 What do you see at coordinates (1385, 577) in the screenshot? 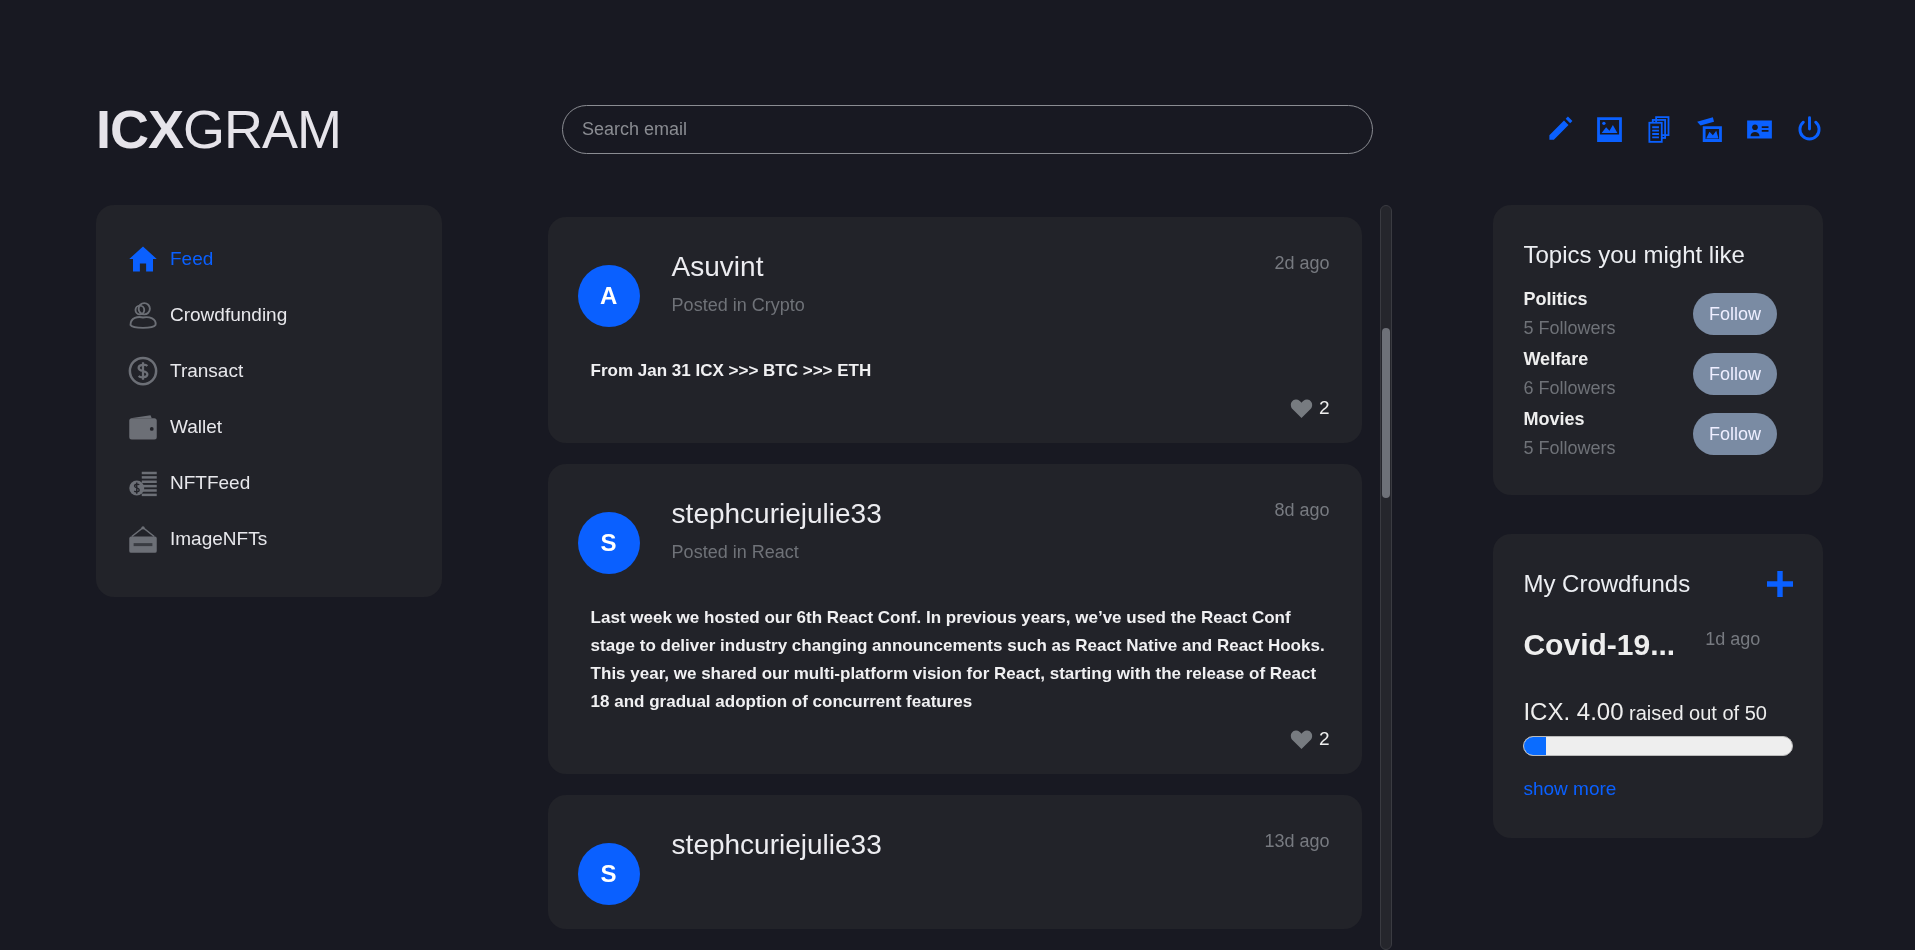
I see `scrollbar` at bounding box center [1385, 577].